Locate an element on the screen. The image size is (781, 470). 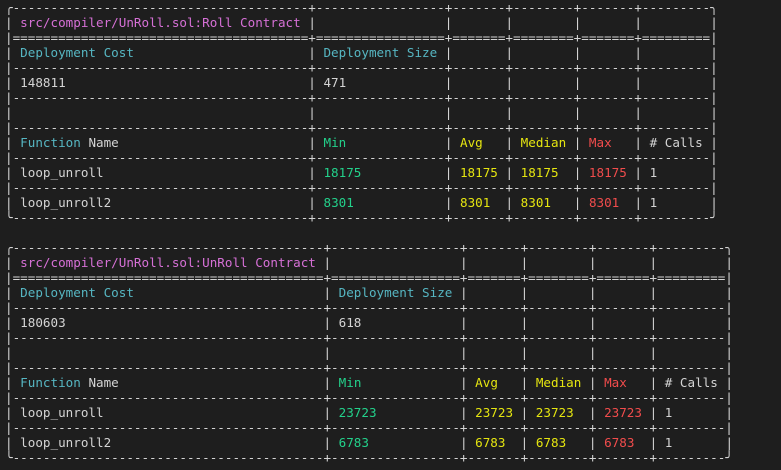
gas-min: 18175 is located at coordinates (342, 172).